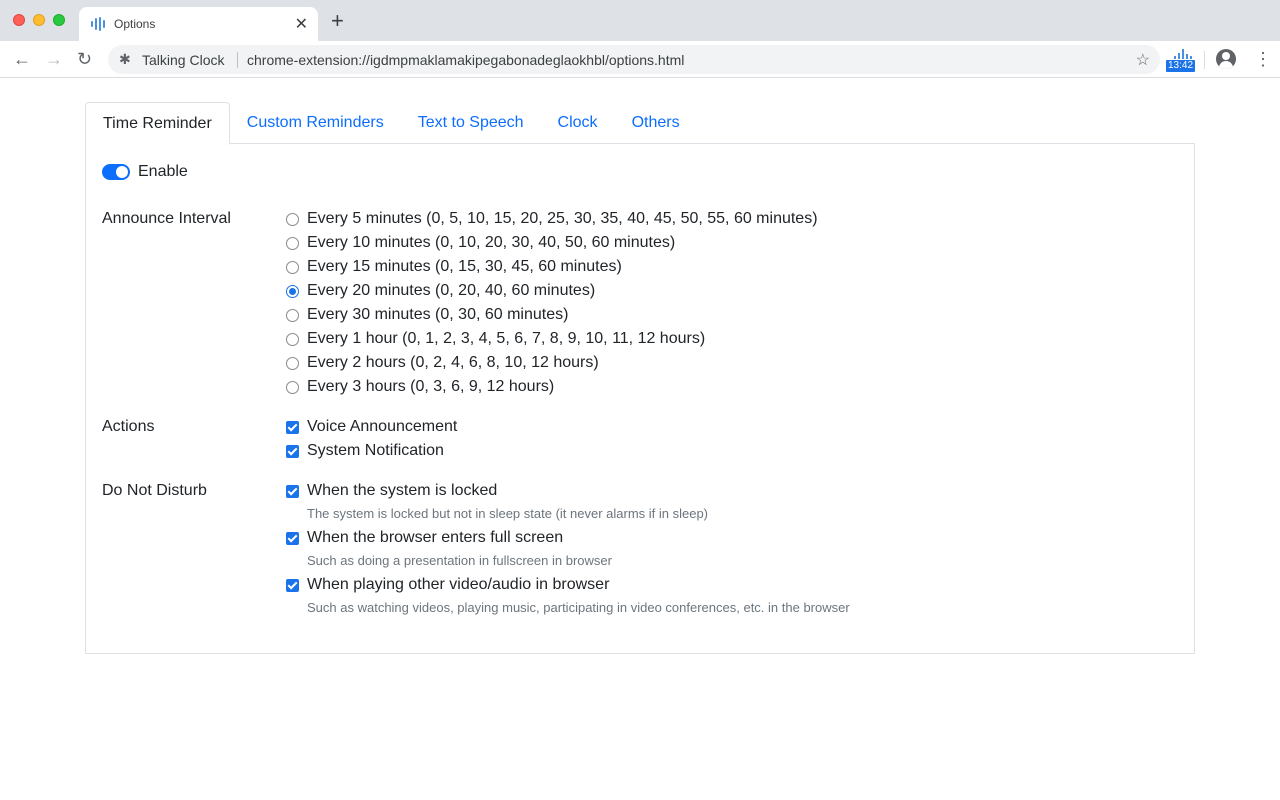 The height and width of the screenshot is (800, 1280). I want to click on option-label: Every 3 hours (0, 3, 6, 9, 12 hours), so click(431, 386).